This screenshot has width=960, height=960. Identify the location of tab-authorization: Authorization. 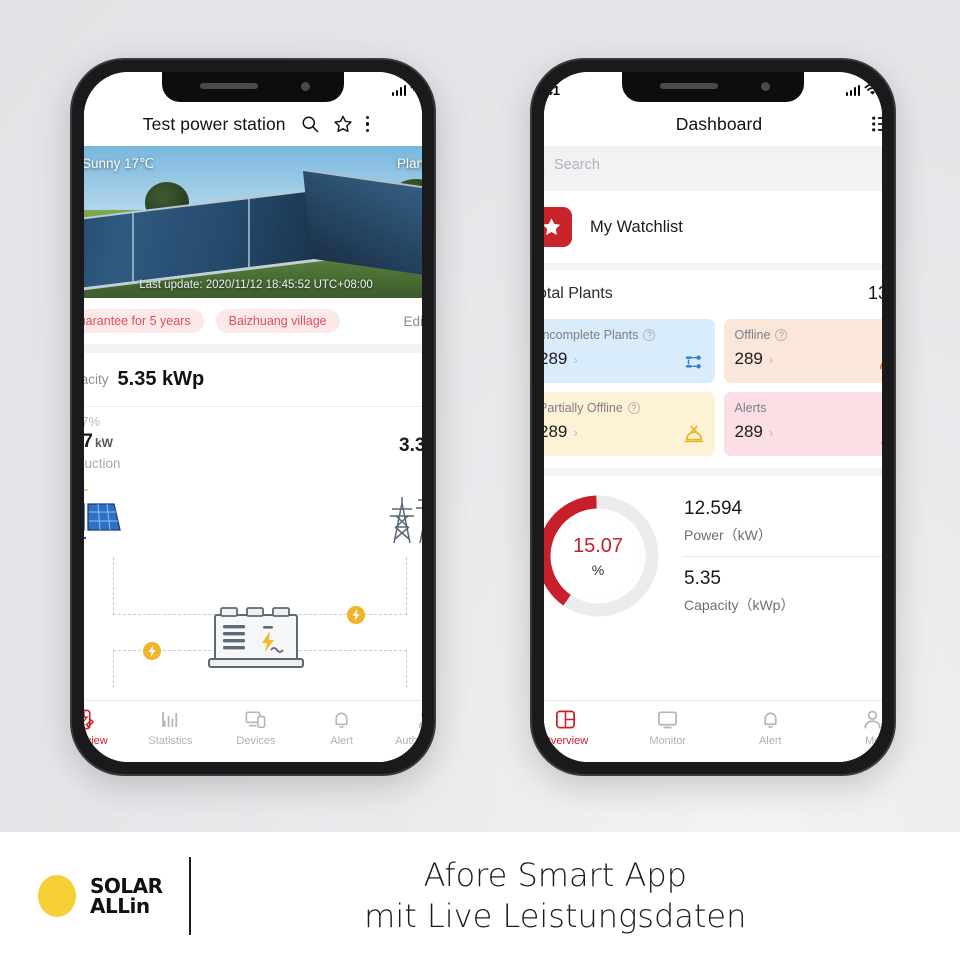
(403, 727).